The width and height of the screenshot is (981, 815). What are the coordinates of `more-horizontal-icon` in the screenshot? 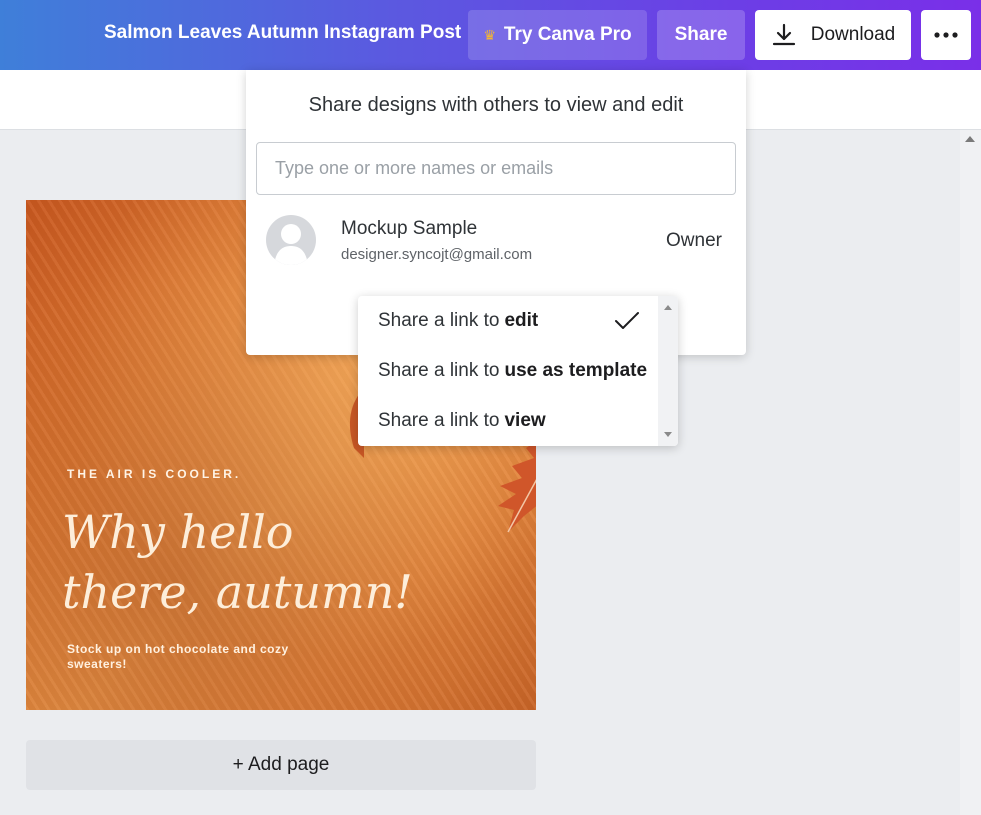 It's located at (946, 35).